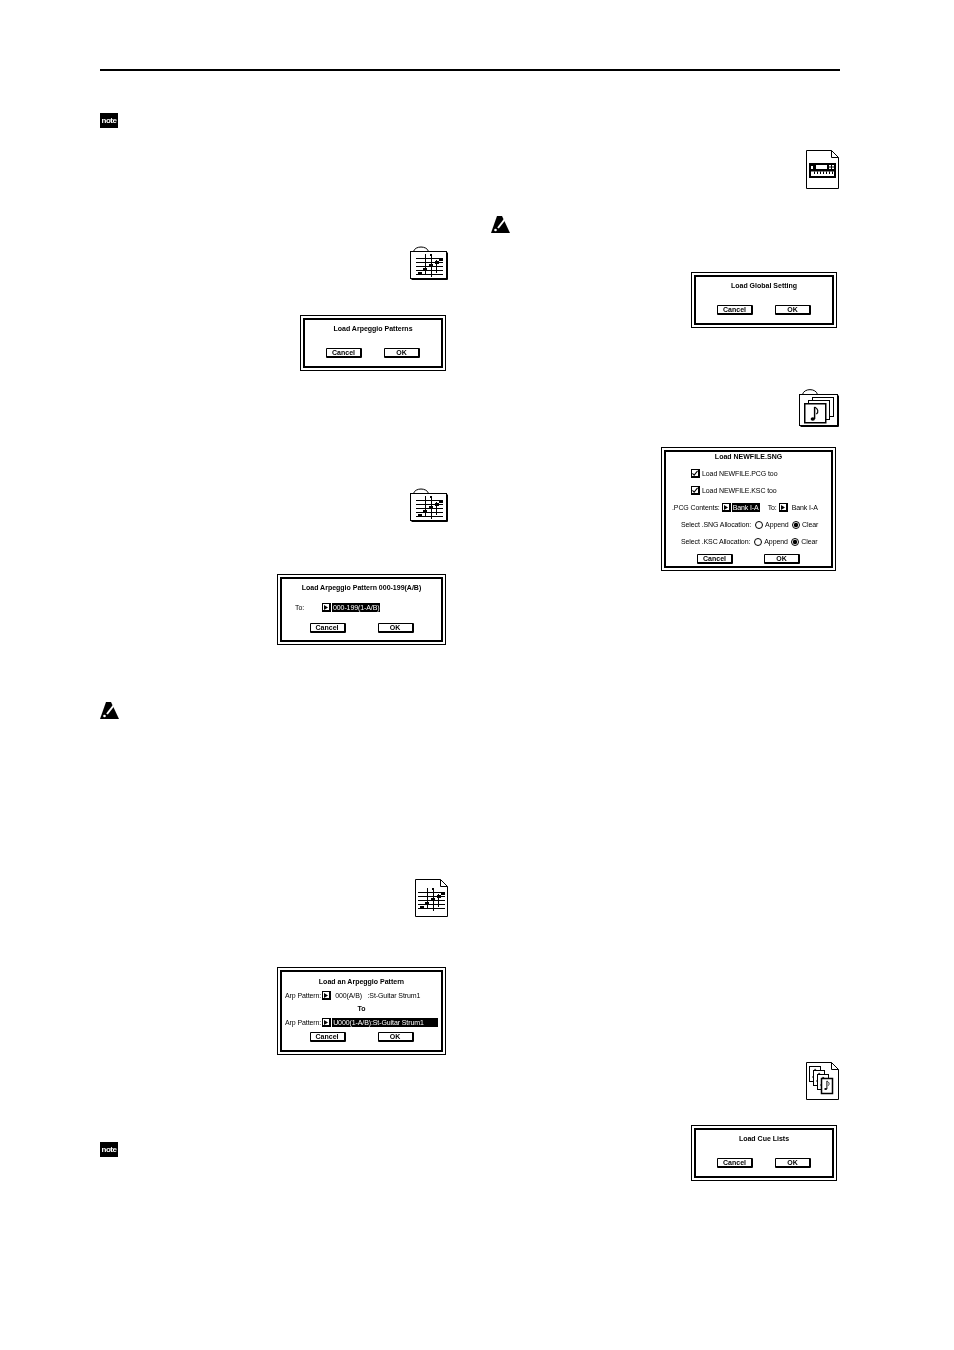 The image size is (954, 1350). Describe the element at coordinates (822, 169) in the screenshot. I see `keyboard-document-icon` at that location.